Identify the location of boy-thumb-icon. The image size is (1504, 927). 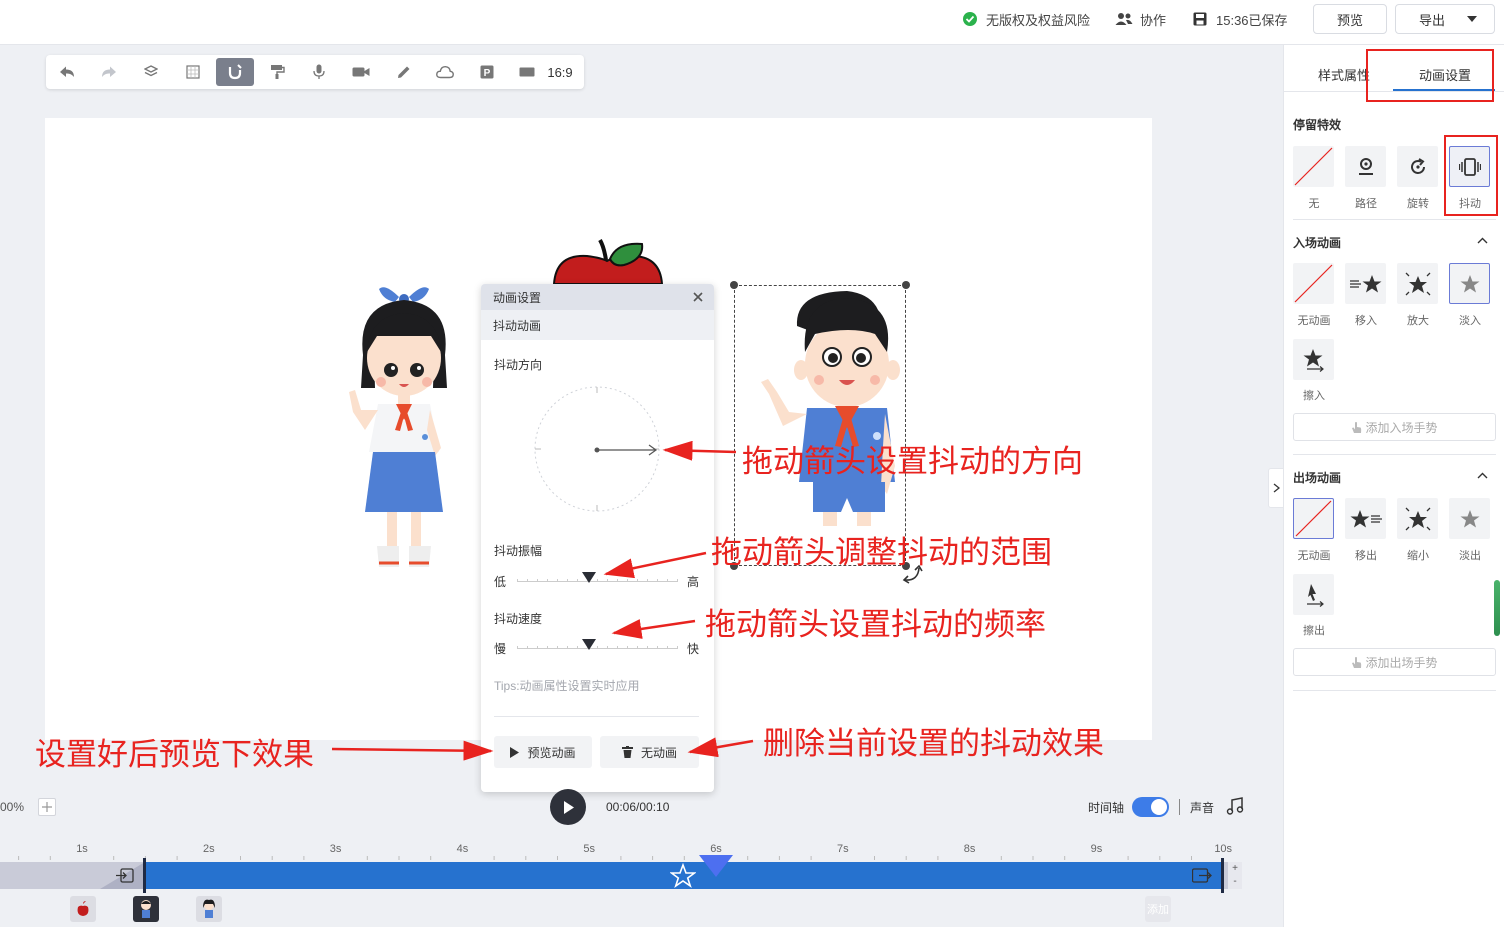
(146, 909).